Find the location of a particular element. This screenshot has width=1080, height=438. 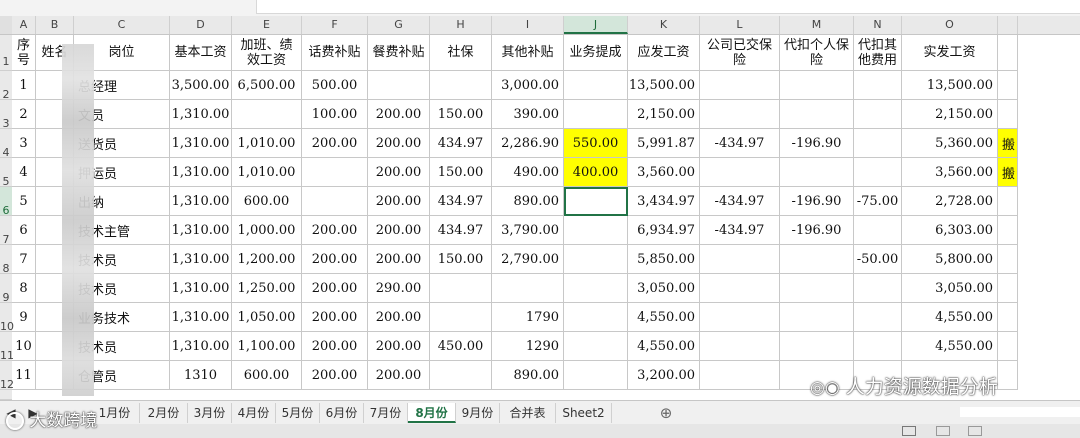

column-header-n: N is located at coordinates (878, 25).